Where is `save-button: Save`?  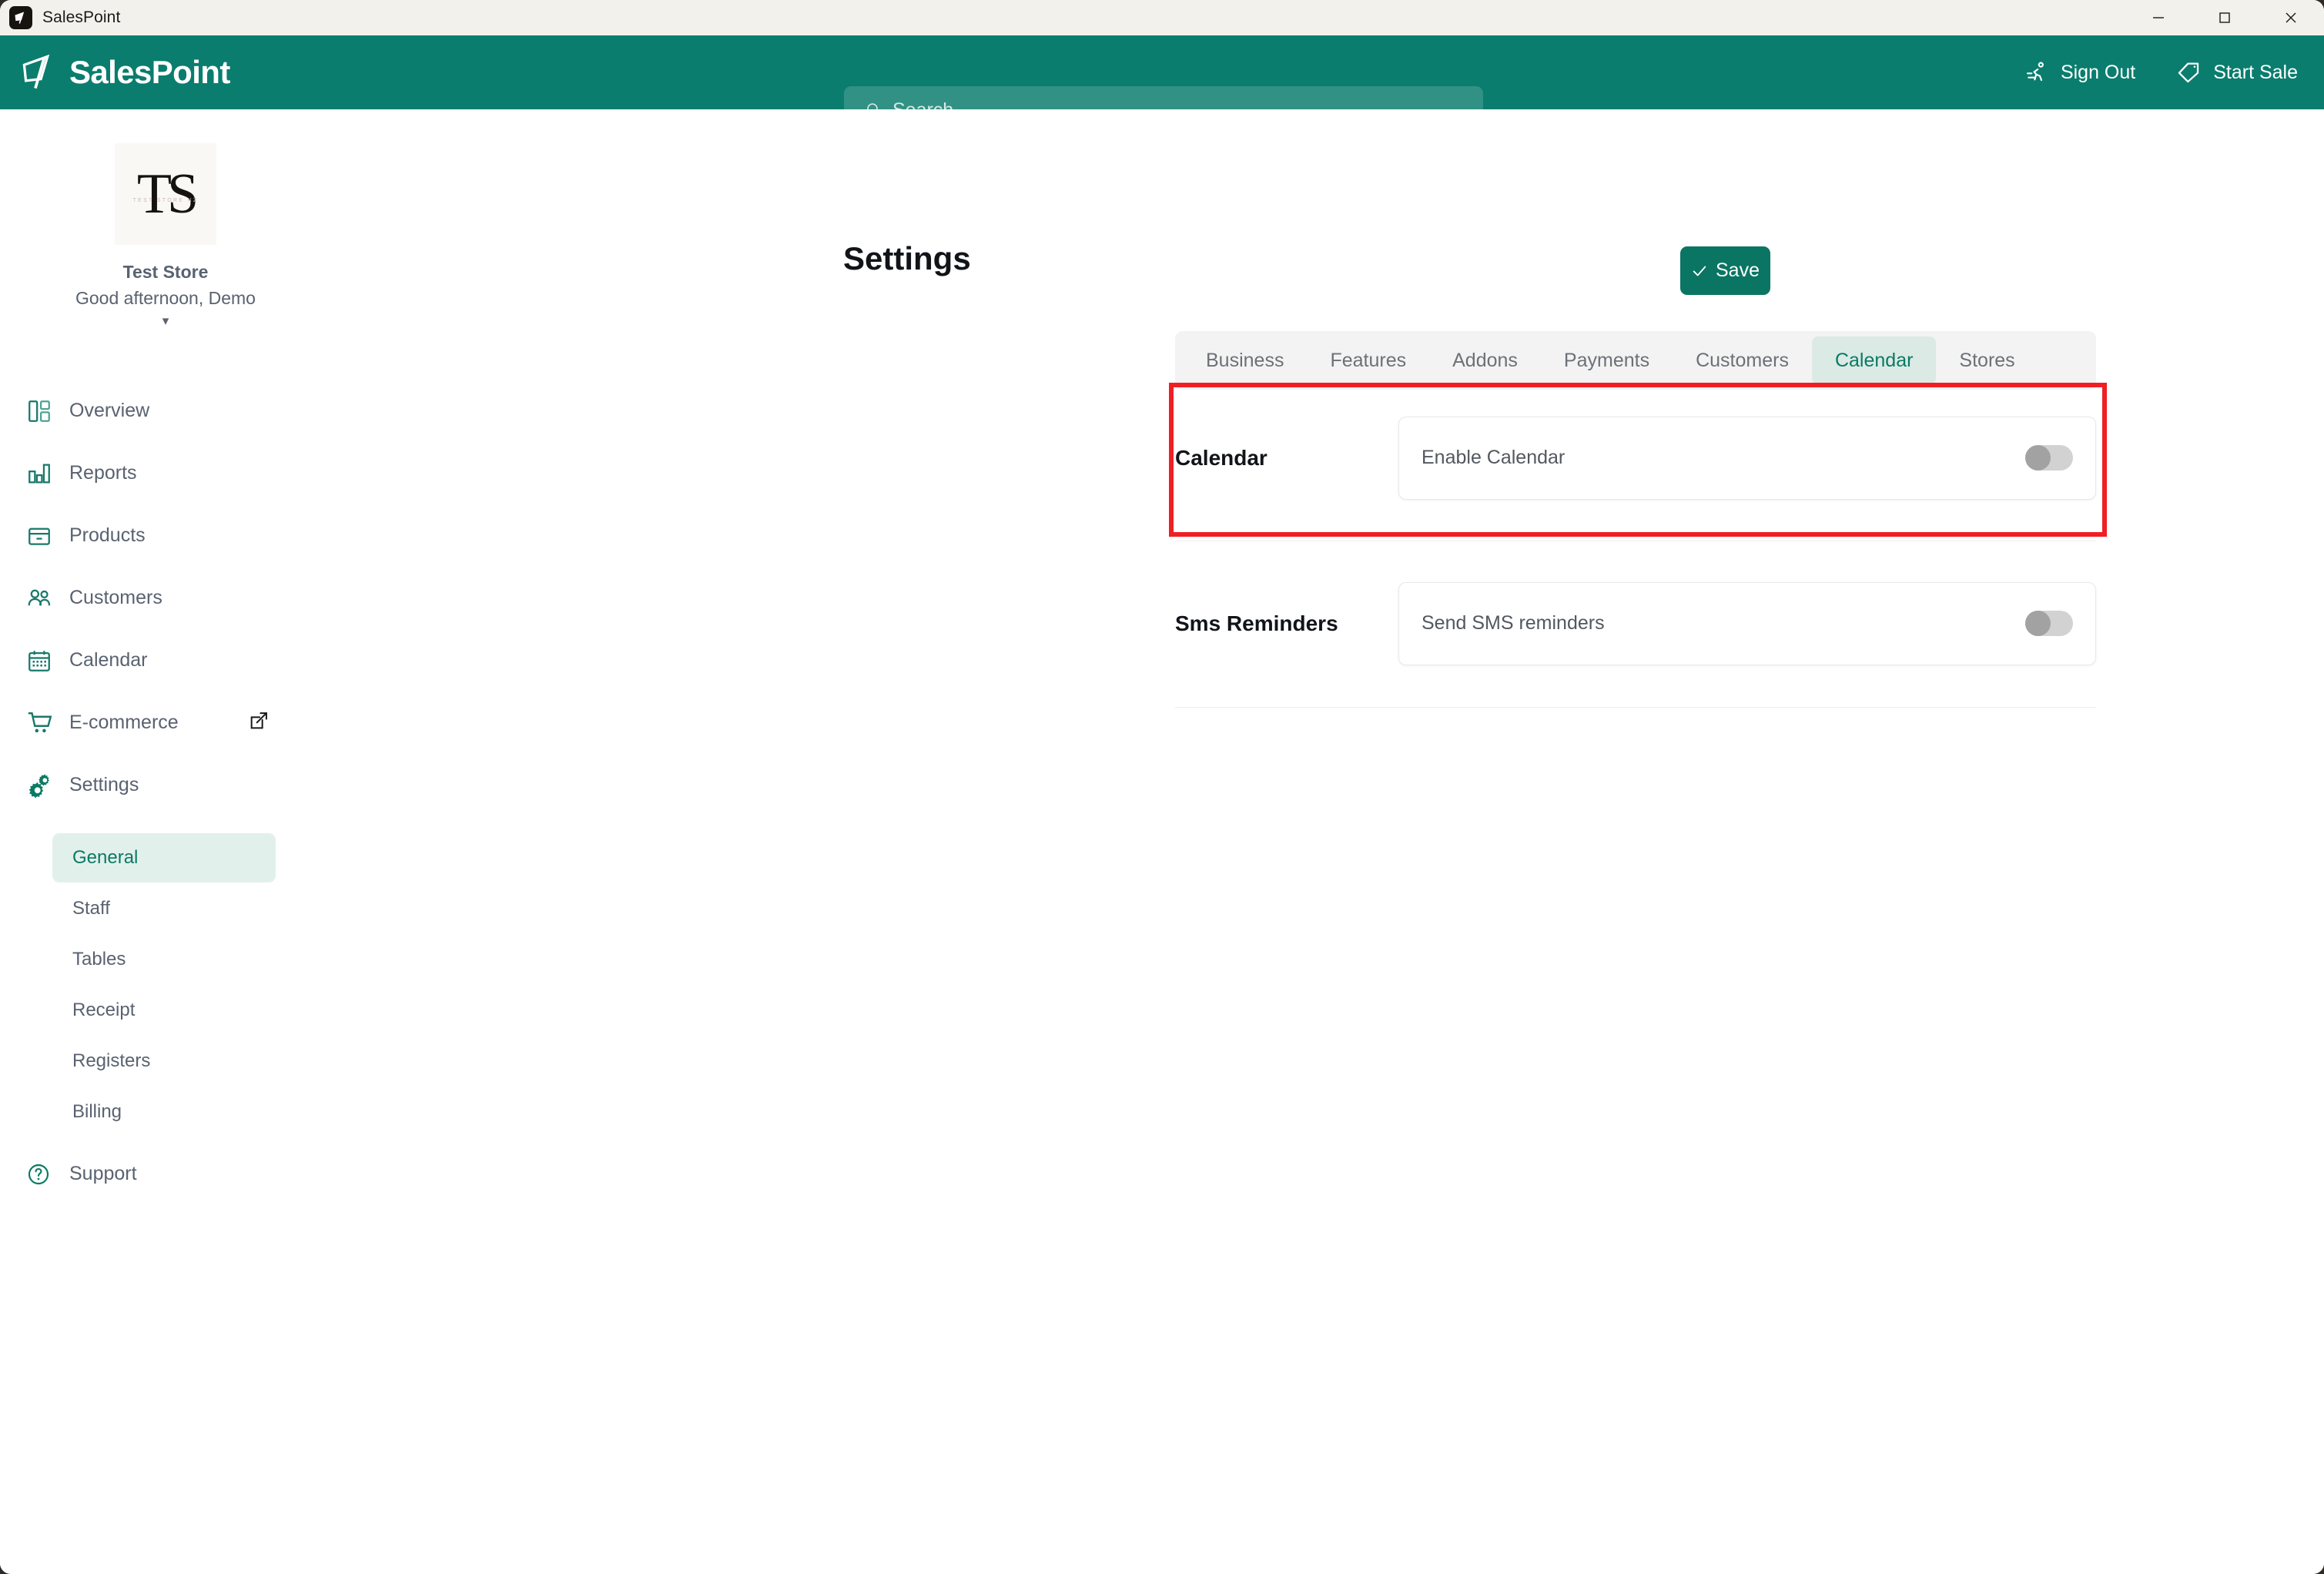 save-button: Save is located at coordinates (1725, 270).